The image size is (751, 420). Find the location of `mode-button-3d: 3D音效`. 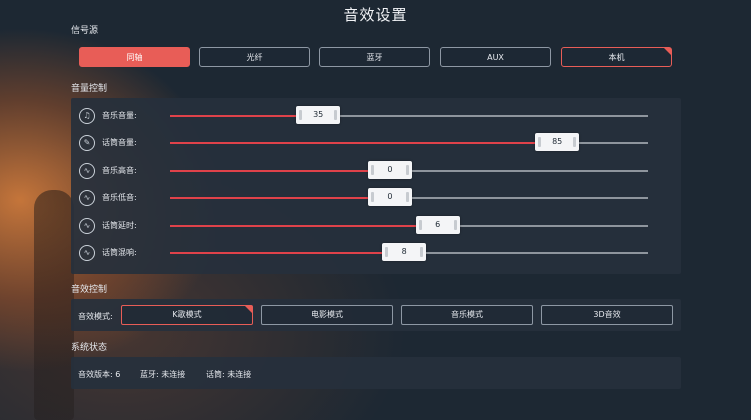

mode-button-3d: 3D音效 is located at coordinates (607, 315).